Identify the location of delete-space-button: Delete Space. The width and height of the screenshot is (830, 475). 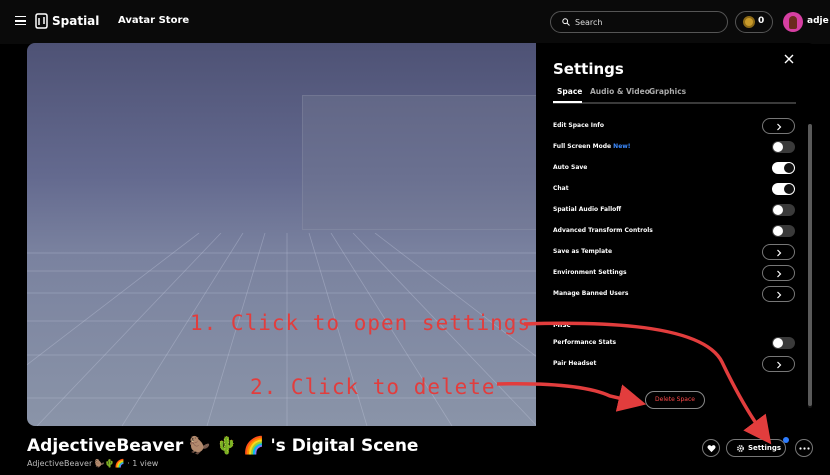
(675, 400).